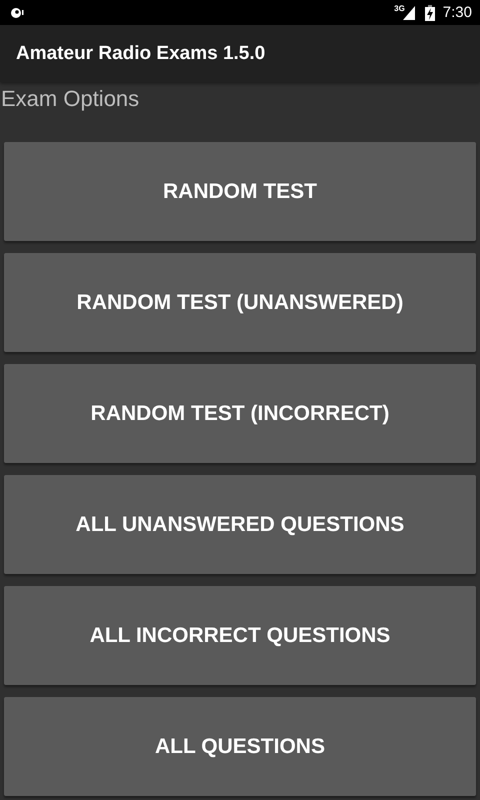 The image size is (480, 800). Describe the element at coordinates (70, 99) in the screenshot. I see `section-title: Exam Options` at that location.